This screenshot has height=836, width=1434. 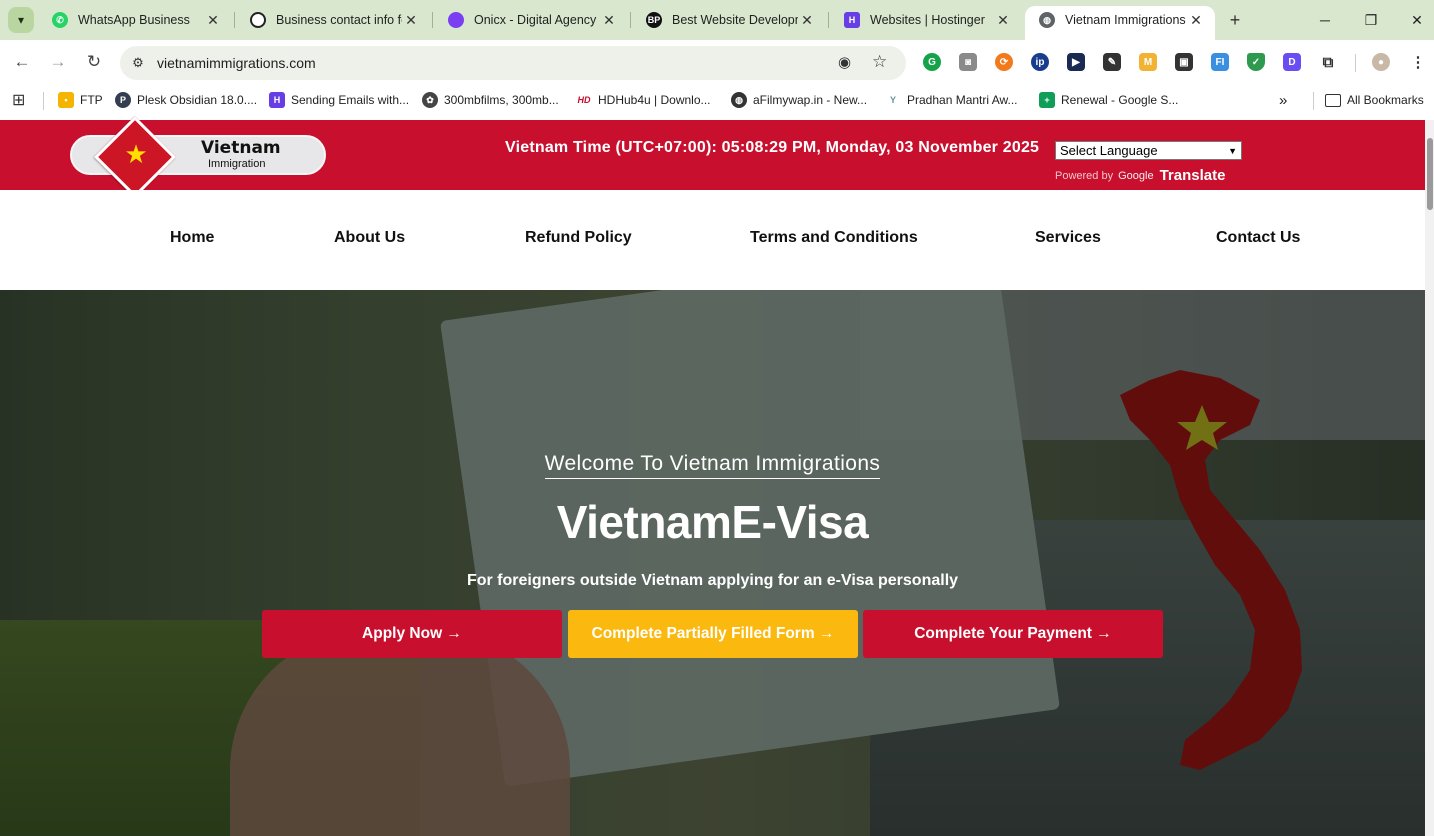 What do you see at coordinates (1068, 238) in the screenshot?
I see `nav-services: Services` at bounding box center [1068, 238].